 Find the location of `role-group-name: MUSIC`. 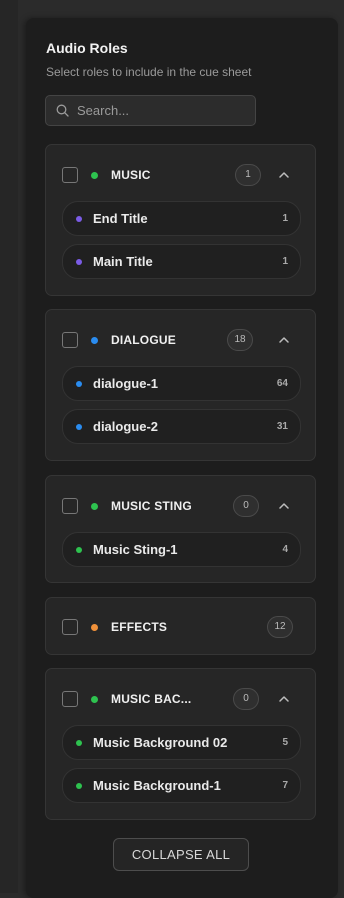

role-group-name: MUSIC is located at coordinates (131, 175).